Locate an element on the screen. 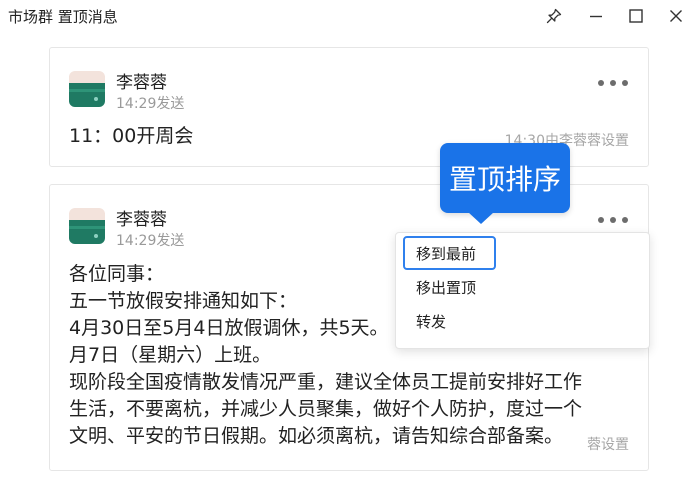 The height and width of the screenshot is (502, 700). context-menu: 移到最前 移出置顶 转发 is located at coordinates (522, 290).